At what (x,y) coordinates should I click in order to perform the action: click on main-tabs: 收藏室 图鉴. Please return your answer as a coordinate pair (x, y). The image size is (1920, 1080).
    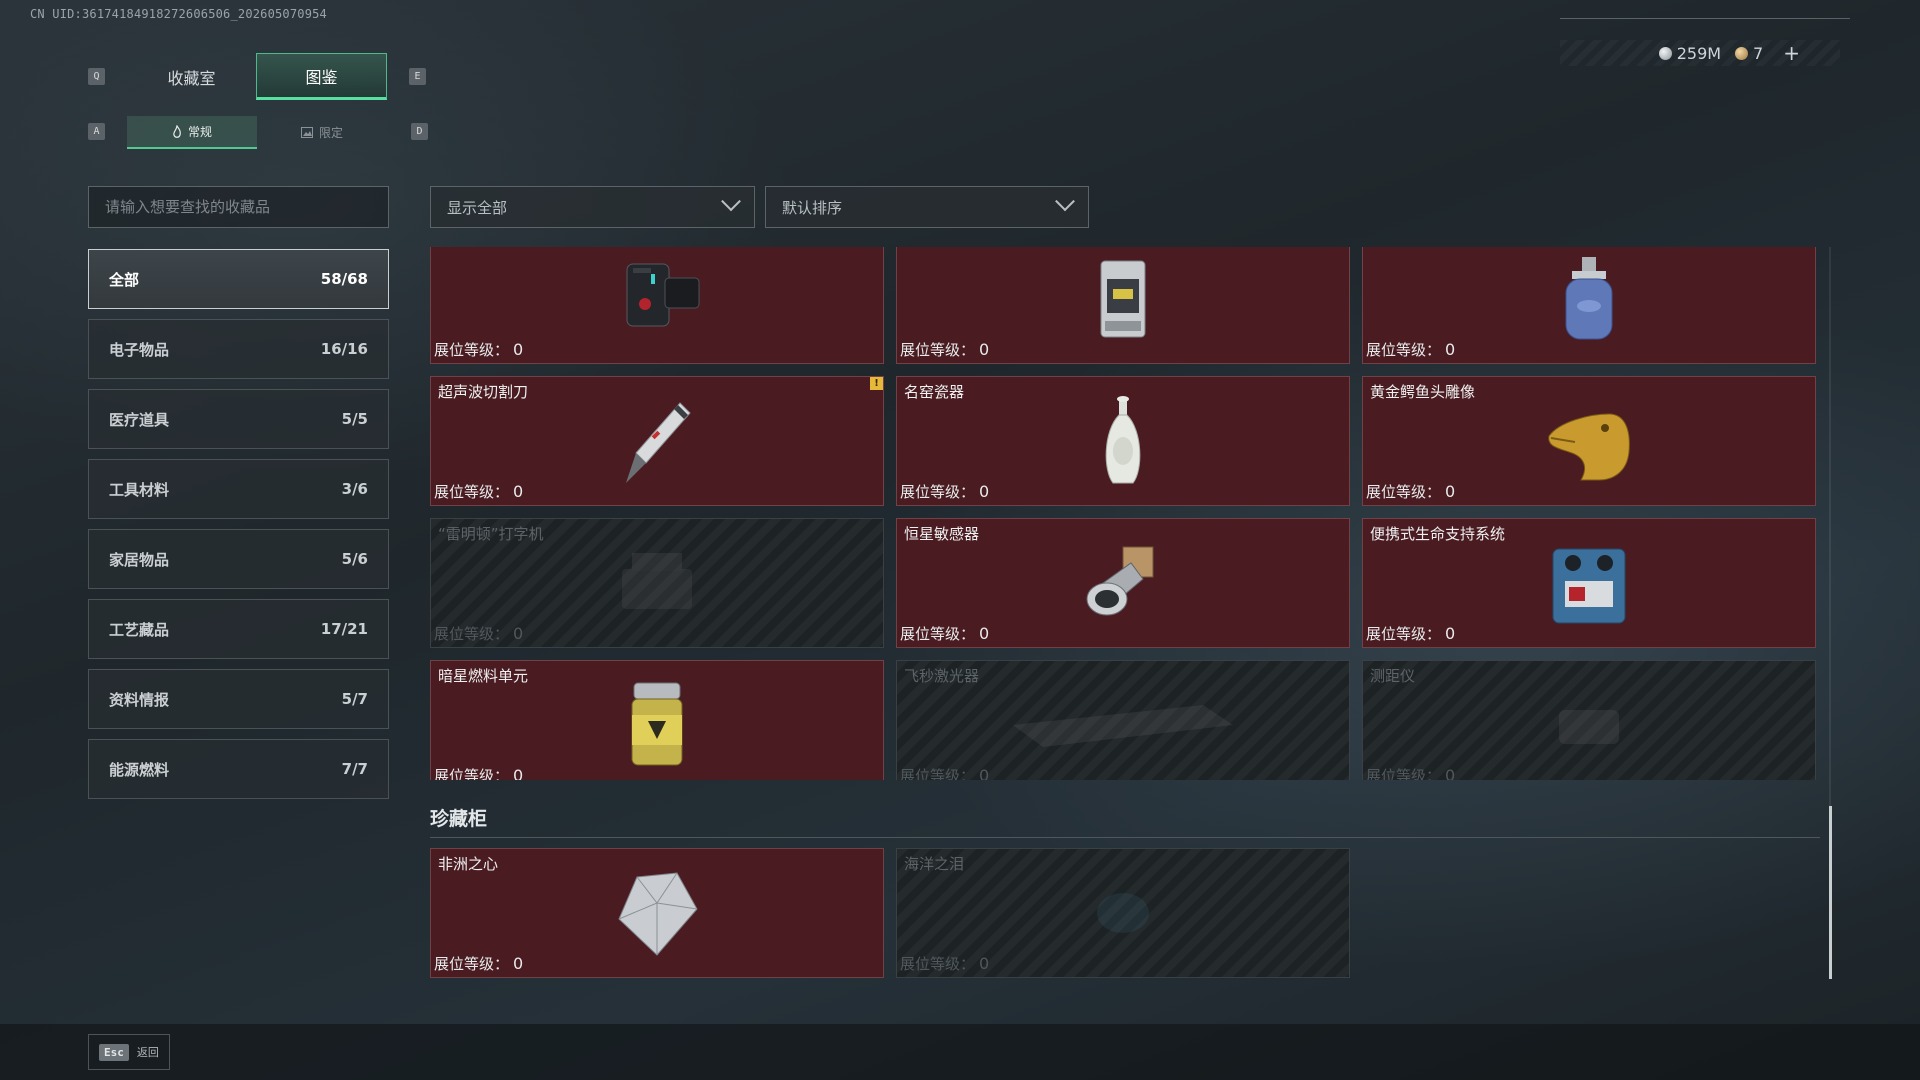
    Looking at the image, I should click on (257, 76).